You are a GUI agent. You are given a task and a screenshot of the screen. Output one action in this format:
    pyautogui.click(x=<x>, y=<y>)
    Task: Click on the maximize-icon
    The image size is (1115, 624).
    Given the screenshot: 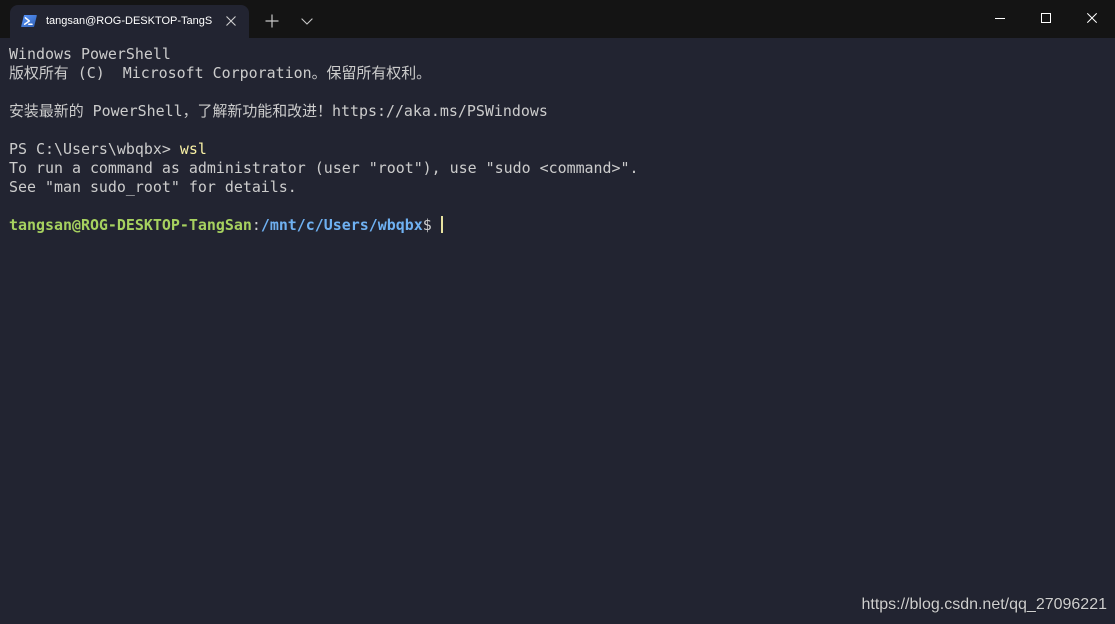 What is the action you would take?
    pyautogui.click(x=1046, y=18)
    